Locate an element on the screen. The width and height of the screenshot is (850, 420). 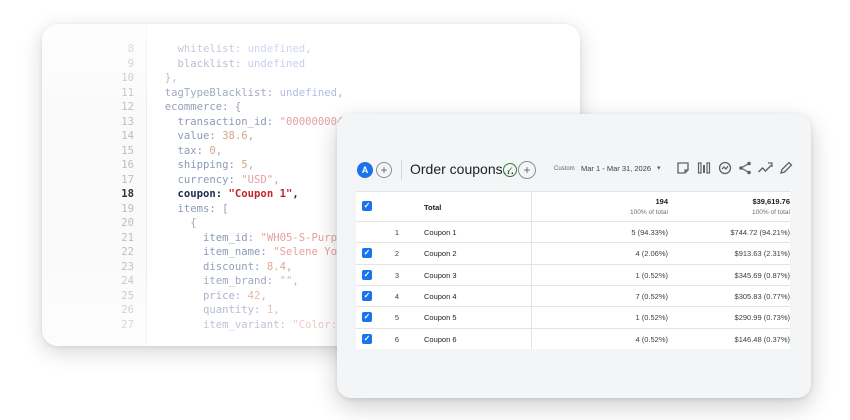
row-col1-value: 1 (0.52%) is located at coordinates (651, 275).